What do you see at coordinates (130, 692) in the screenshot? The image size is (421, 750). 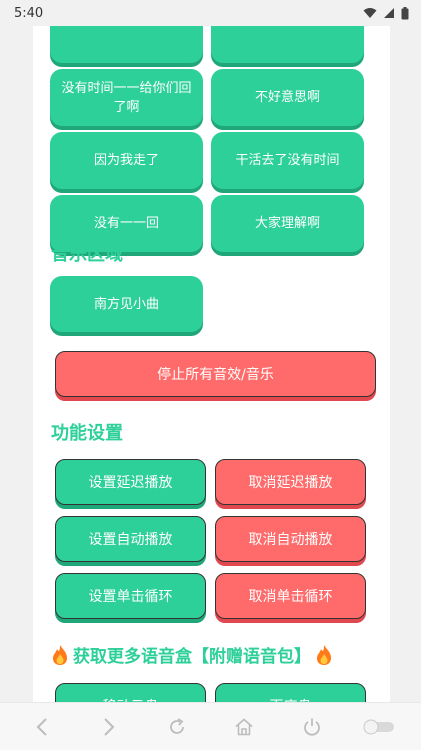 I see `mobile-cloud-button: 移动云盘` at bounding box center [130, 692].